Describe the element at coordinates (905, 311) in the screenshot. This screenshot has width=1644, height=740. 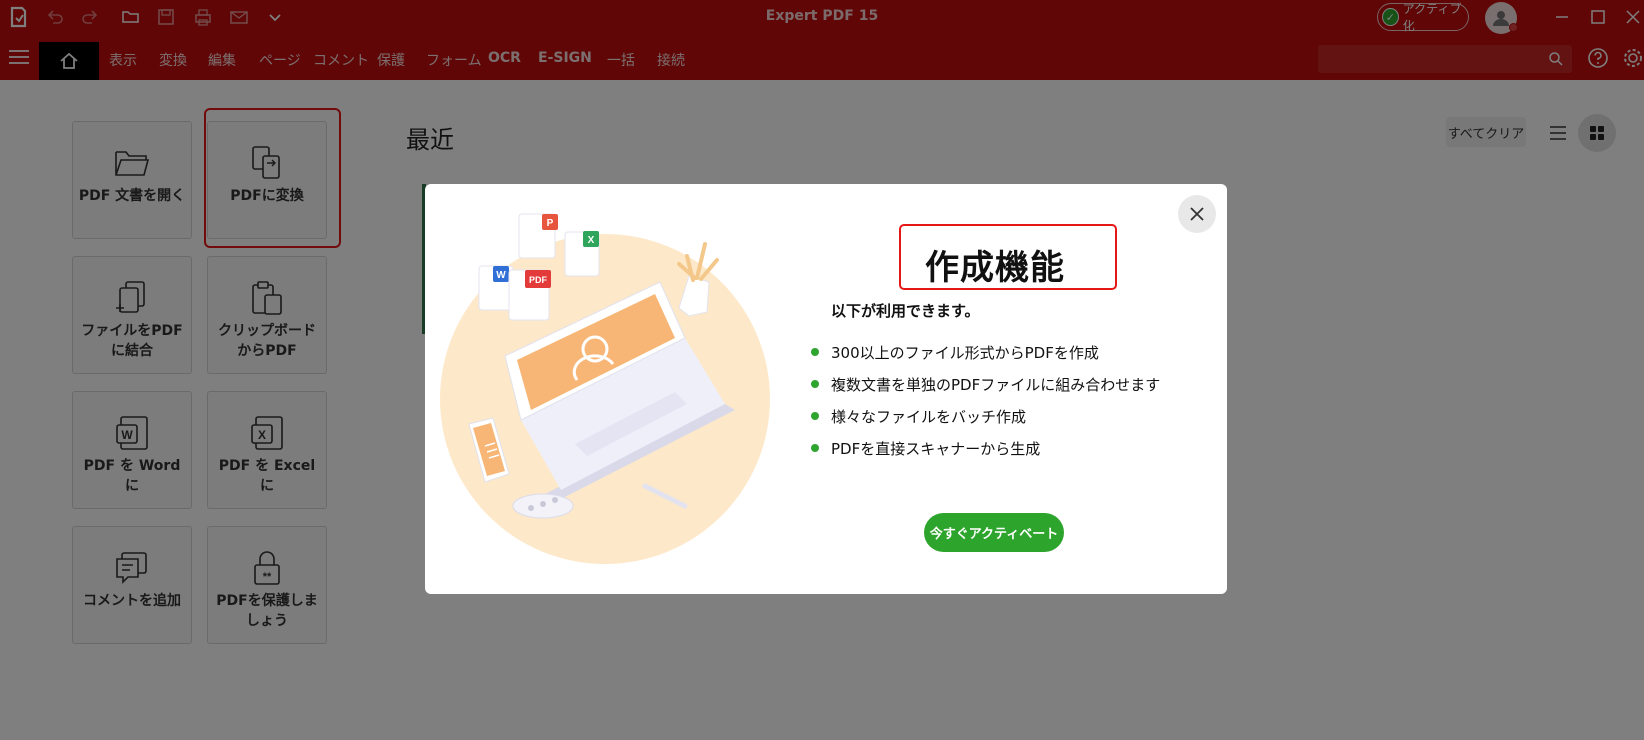
I see `dialog-subtitle: 以下が利用できます。` at that location.